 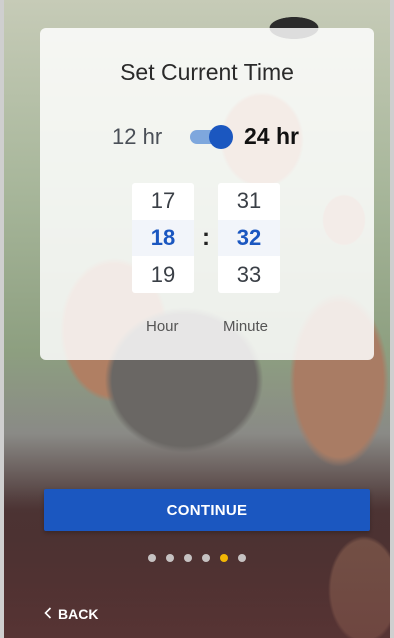 What do you see at coordinates (197, 555) in the screenshot?
I see `page-indicator` at bounding box center [197, 555].